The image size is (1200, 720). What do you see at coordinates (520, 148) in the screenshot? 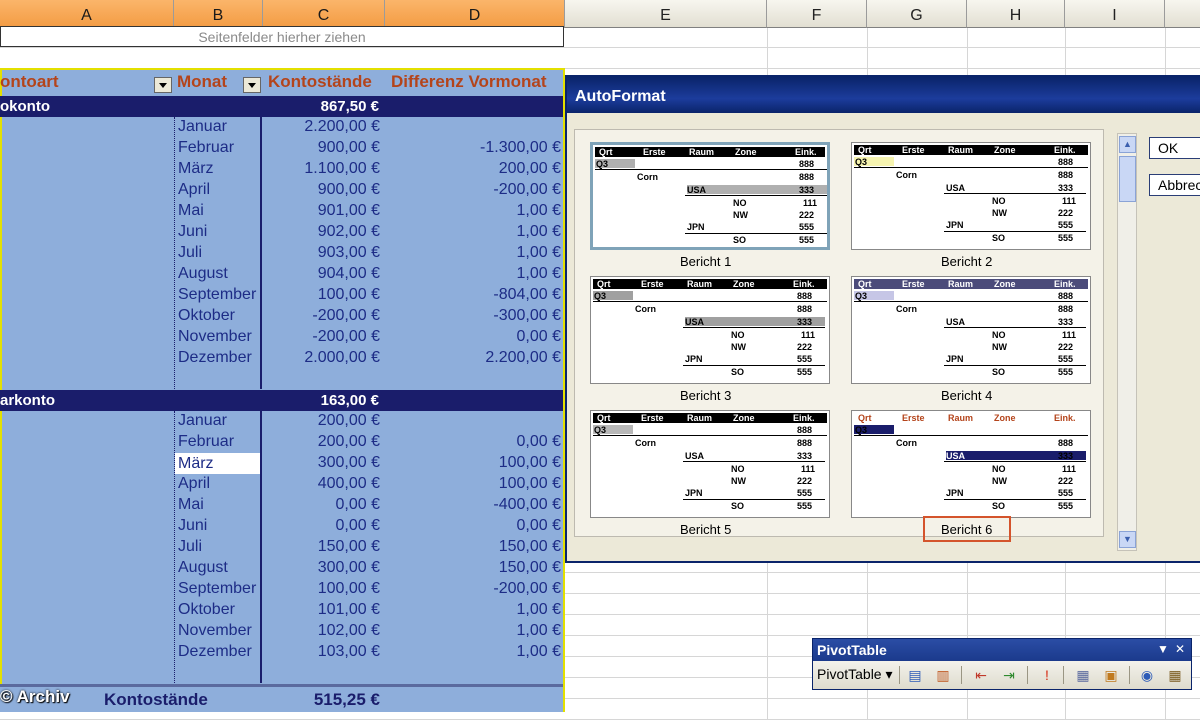
I see `difference-cell: -1.300,00 €` at bounding box center [520, 148].